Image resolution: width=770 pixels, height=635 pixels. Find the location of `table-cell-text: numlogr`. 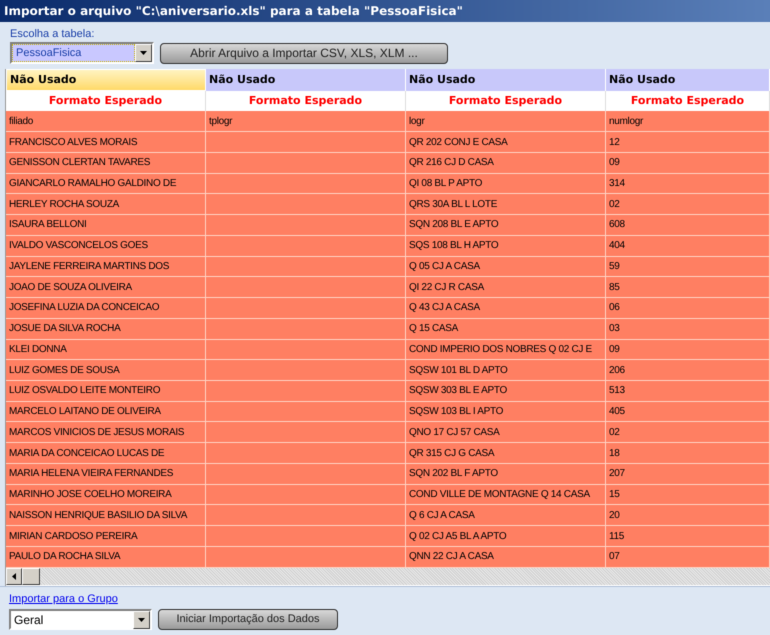

table-cell-text: numlogr is located at coordinates (626, 121).